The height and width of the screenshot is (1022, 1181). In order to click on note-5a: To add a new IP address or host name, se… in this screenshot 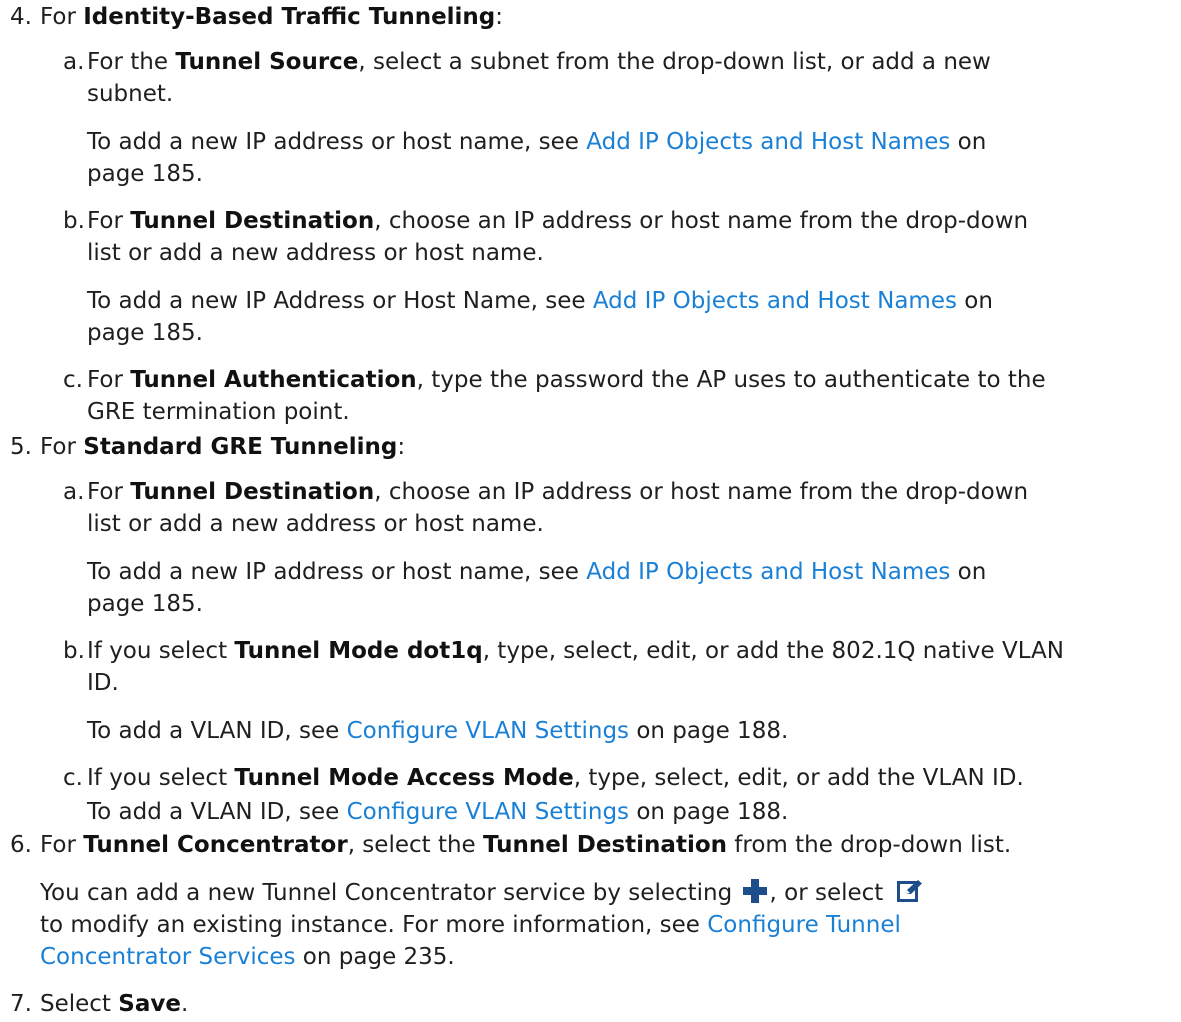, I will do `click(537, 572)`.